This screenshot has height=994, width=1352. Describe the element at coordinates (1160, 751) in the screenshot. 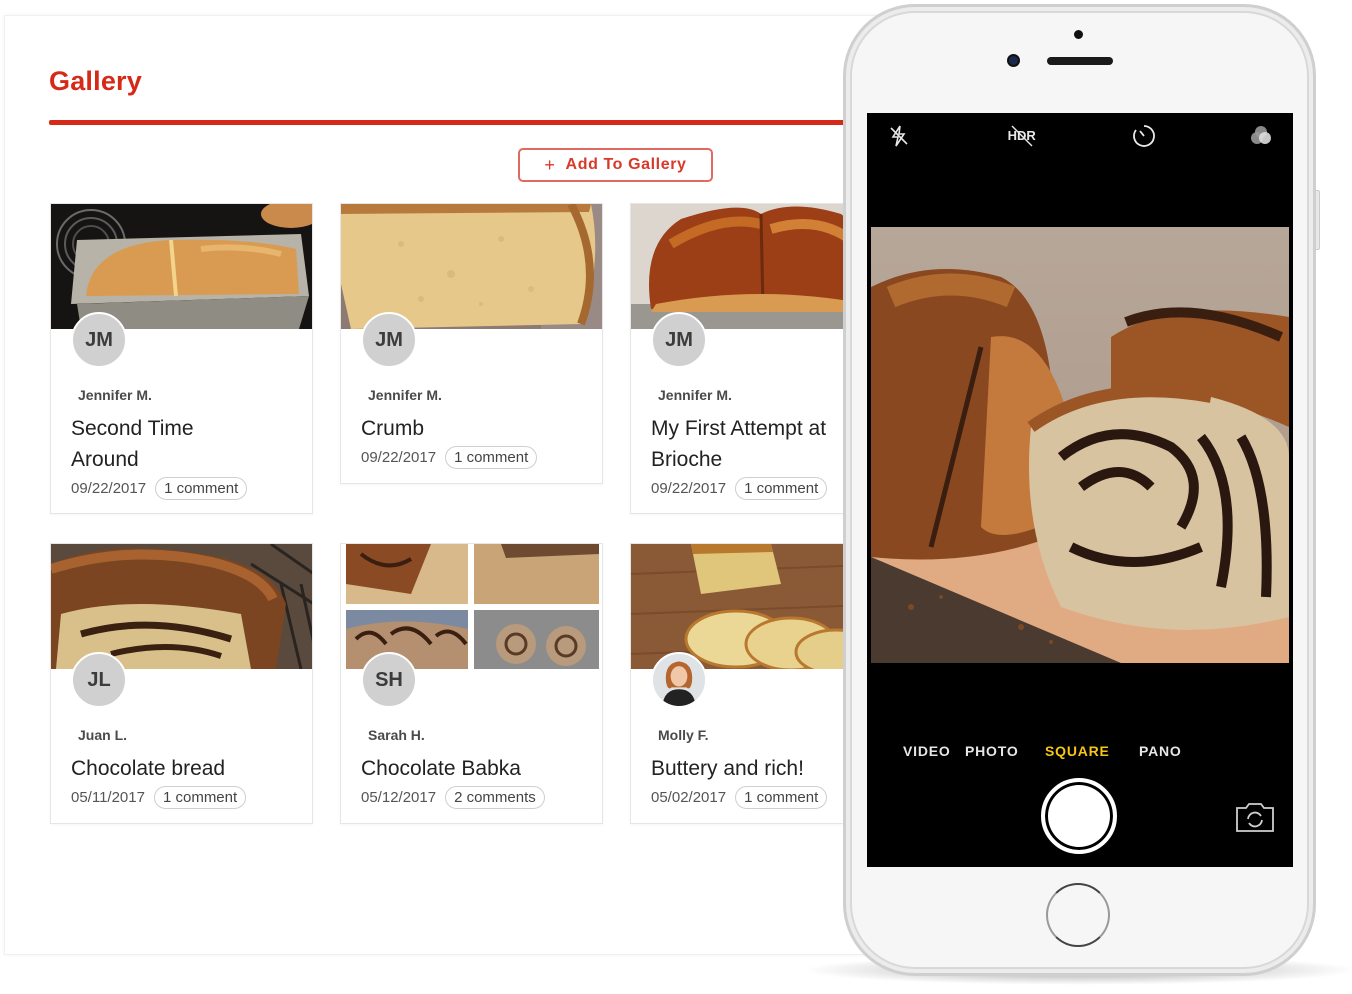

I see `mode-pano: PANO` at that location.